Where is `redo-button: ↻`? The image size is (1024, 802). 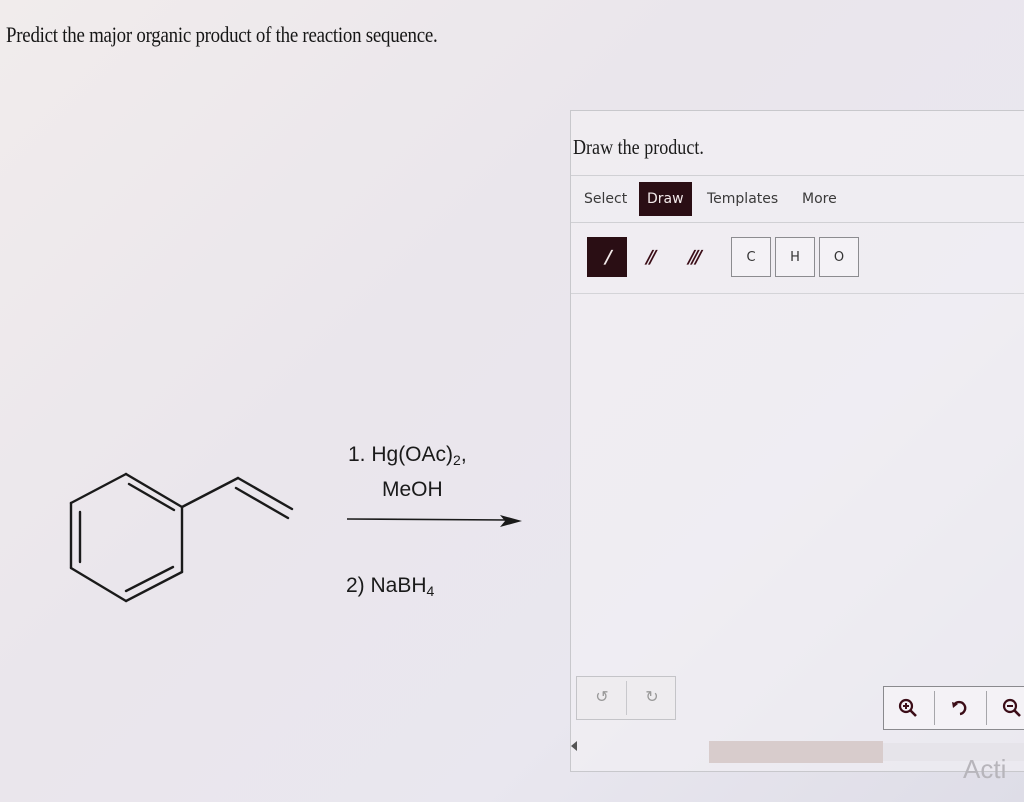 redo-button: ↻ is located at coordinates (652, 697).